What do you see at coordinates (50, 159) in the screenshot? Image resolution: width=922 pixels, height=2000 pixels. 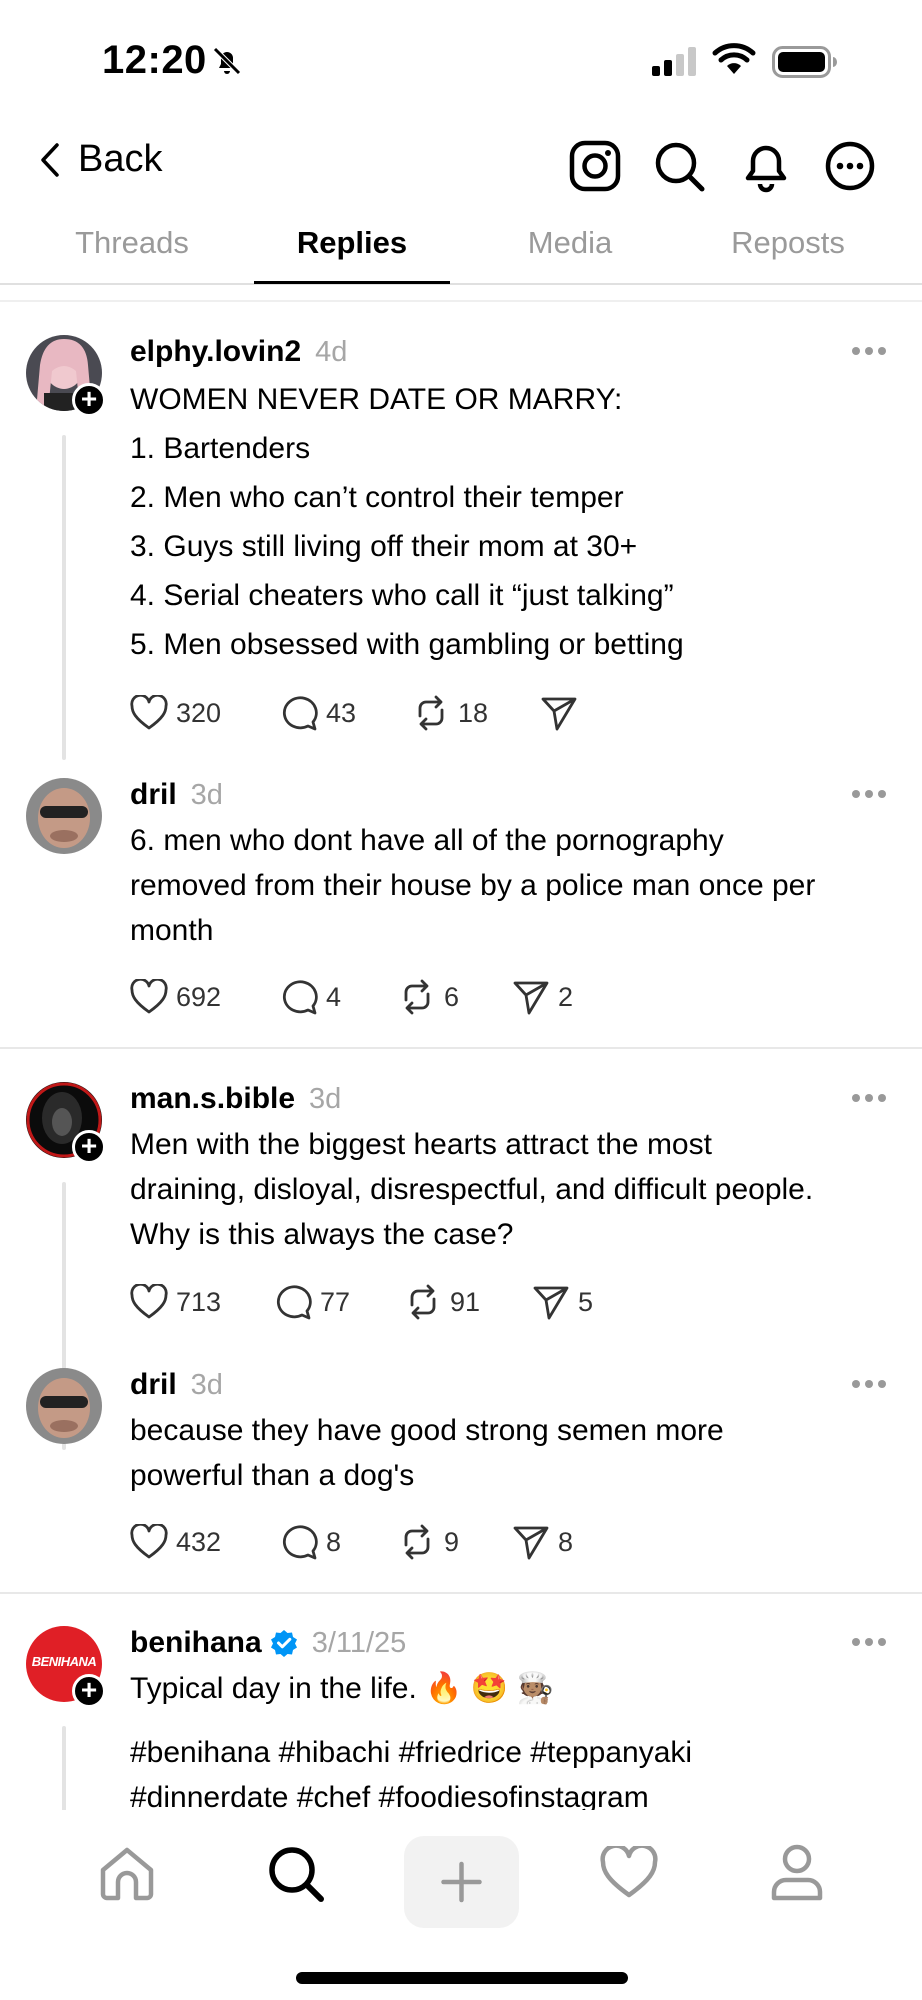 I see `chevron-left-icon` at bounding box center [50, 159].